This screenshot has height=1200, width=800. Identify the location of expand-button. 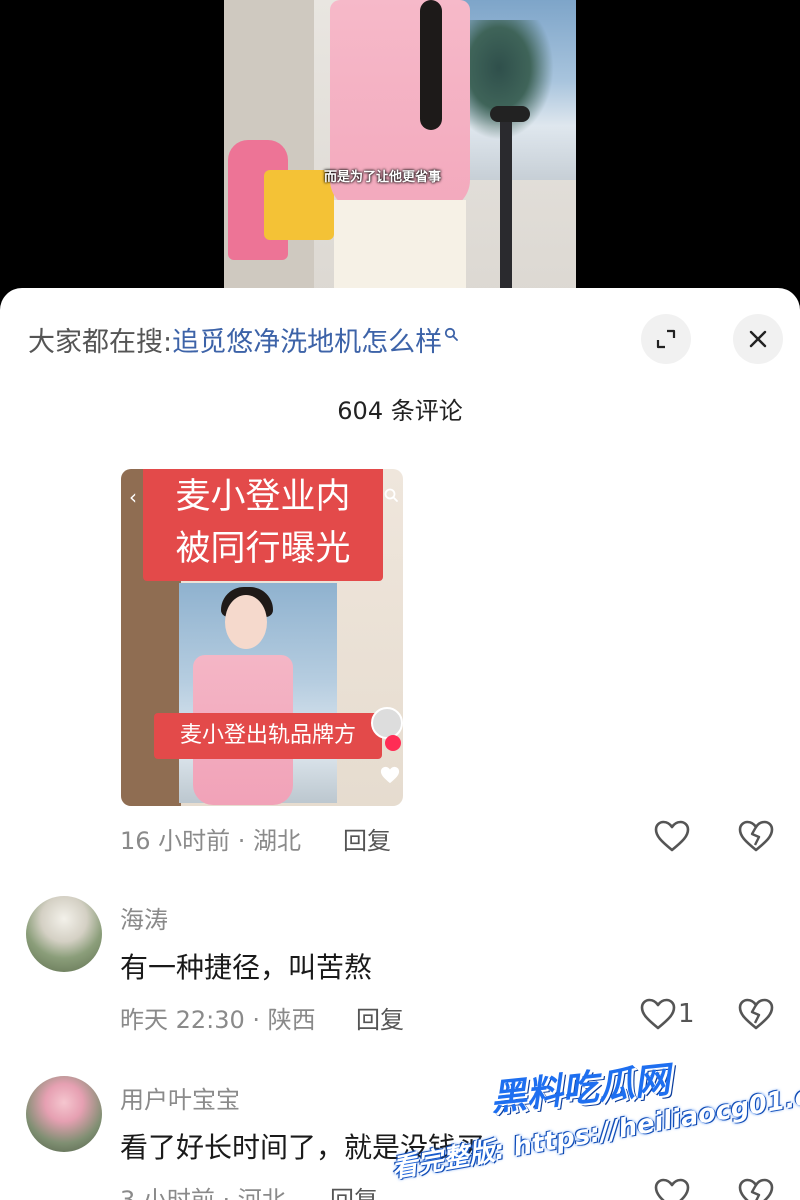
(666, 339).